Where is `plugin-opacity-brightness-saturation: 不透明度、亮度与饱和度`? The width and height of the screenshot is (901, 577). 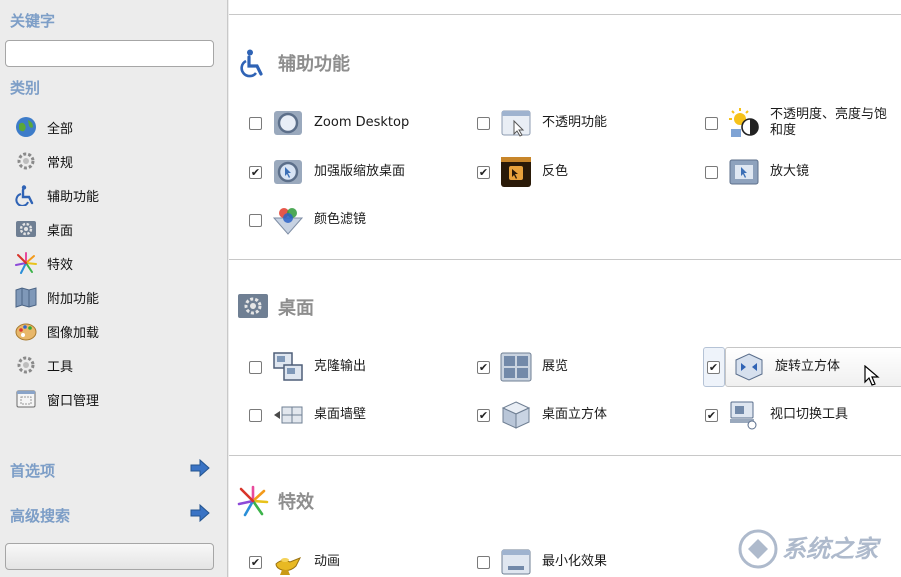
plugin-opacity-brightness-saturation: 不透明度、亮度与饱和度 is located at coordinates (800, 123).